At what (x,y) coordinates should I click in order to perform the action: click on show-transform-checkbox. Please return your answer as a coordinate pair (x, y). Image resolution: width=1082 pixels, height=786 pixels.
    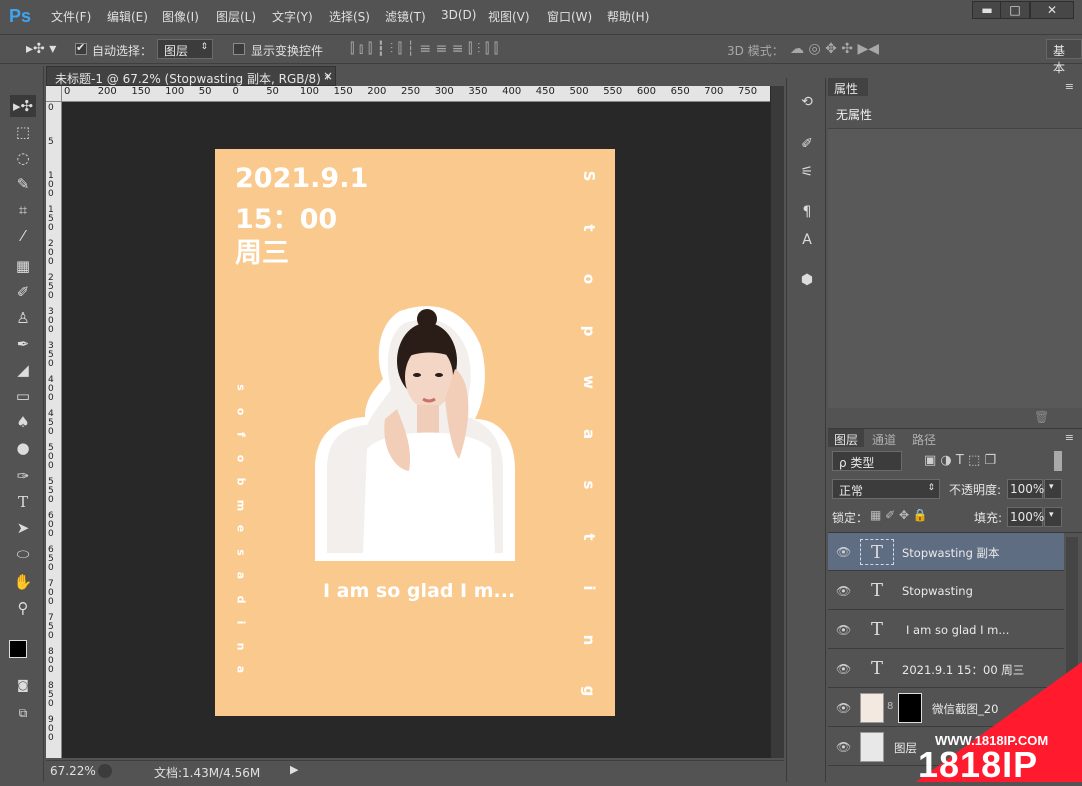
    Looking at the image, I should click on (239, 49).